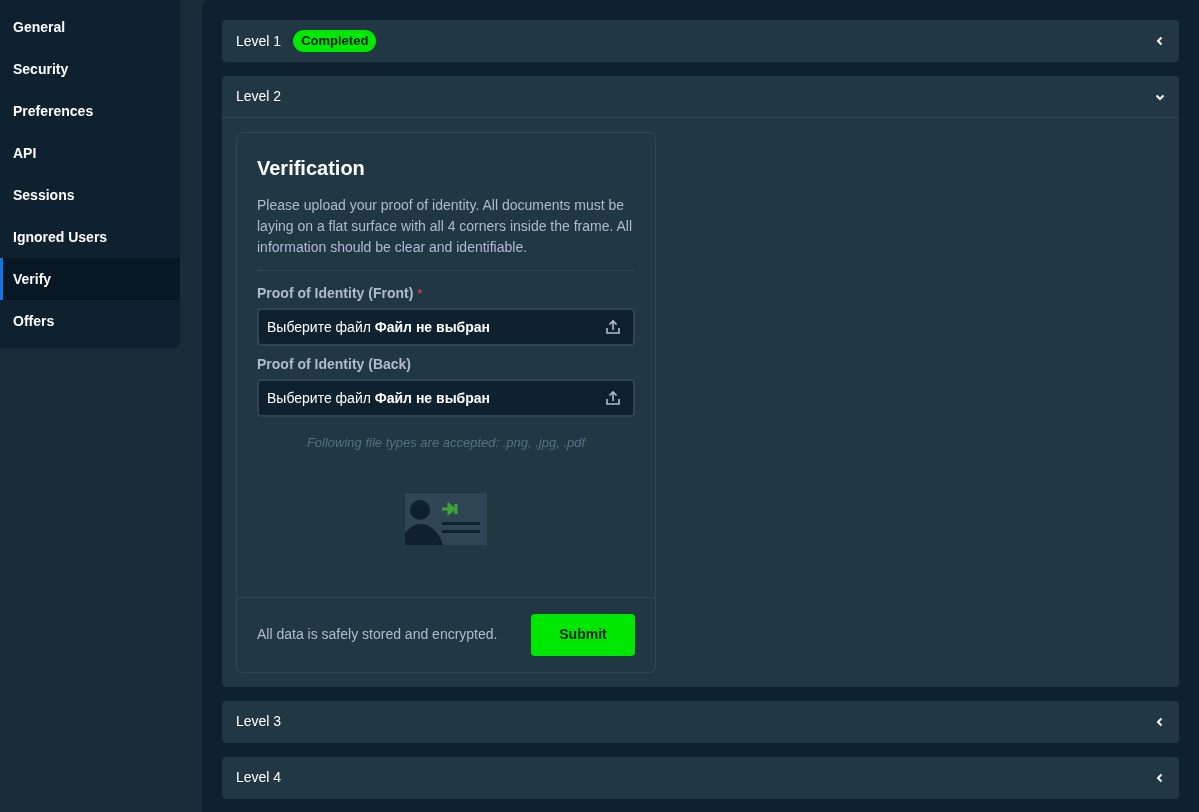  I want to click on level-header: Level 2, so click(700, 97).